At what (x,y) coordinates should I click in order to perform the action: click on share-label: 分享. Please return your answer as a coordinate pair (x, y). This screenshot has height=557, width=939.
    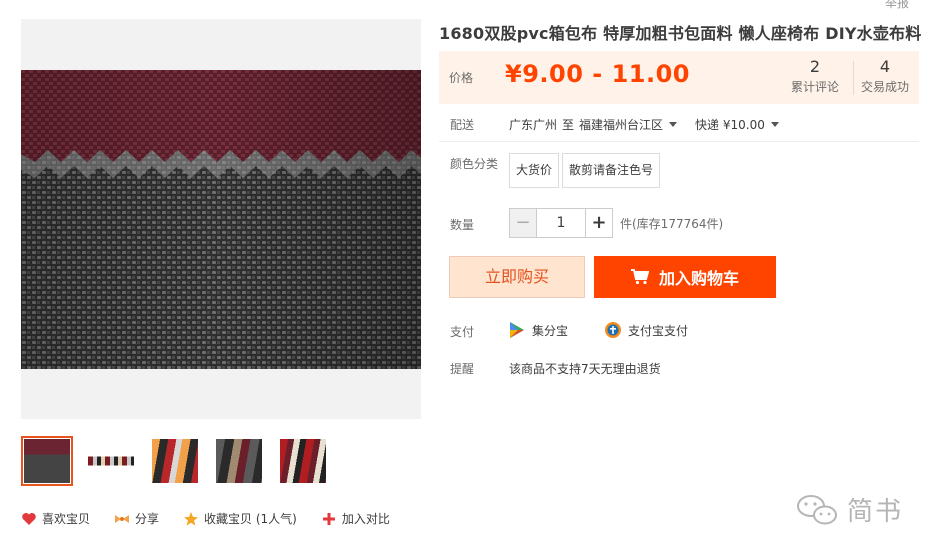
    Looking at the image, I should click on (147, 519).